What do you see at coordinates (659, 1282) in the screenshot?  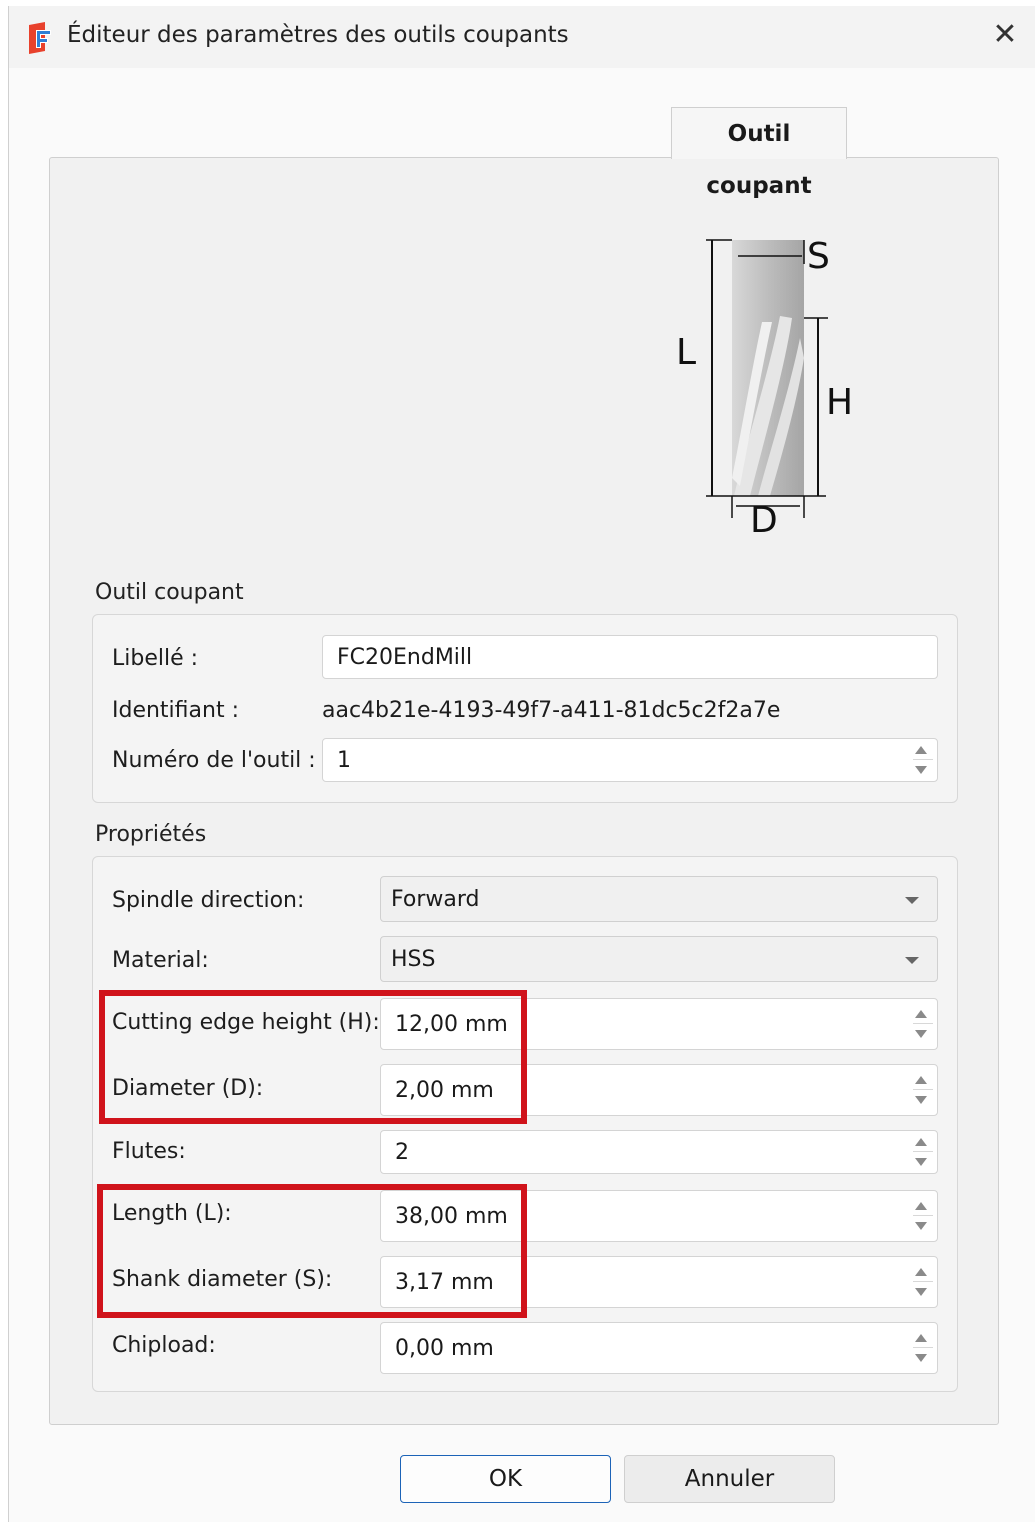 I see `shank-diameter-input: 3,17 mm` at bounding box center [659, 1282].